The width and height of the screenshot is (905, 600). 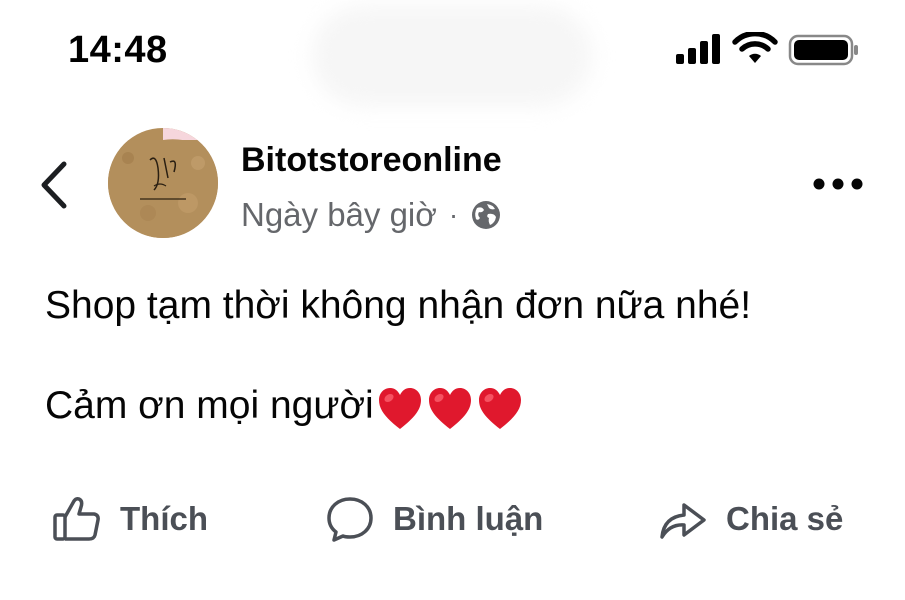 I want to click on share-label: Chia sẻ, so click(x=785, y=518).